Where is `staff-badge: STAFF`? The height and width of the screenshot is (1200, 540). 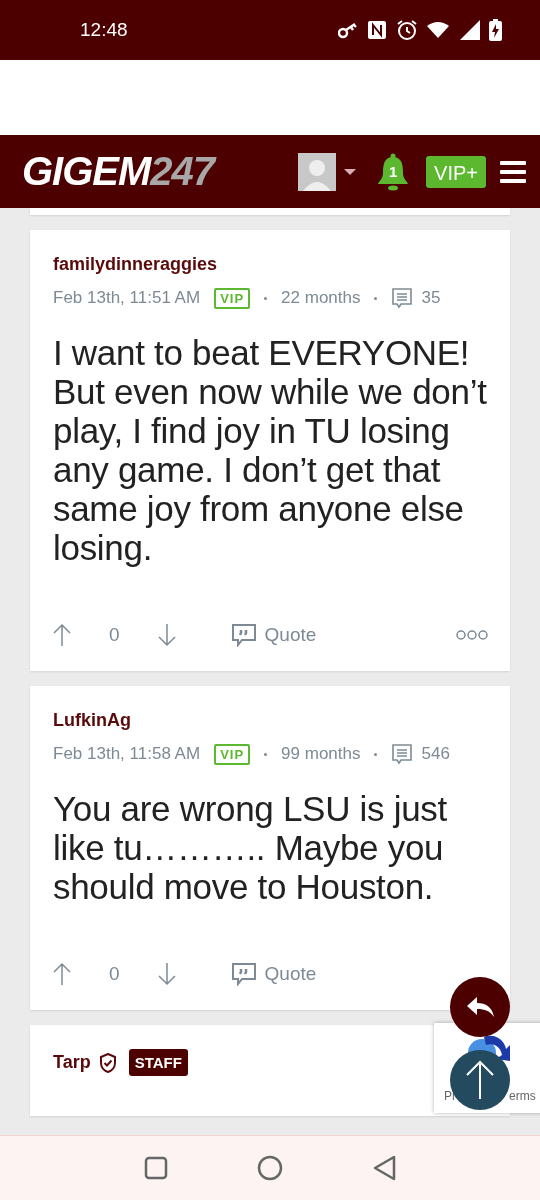
staff-badge: STAFF is located at coordinates (158, 1062).